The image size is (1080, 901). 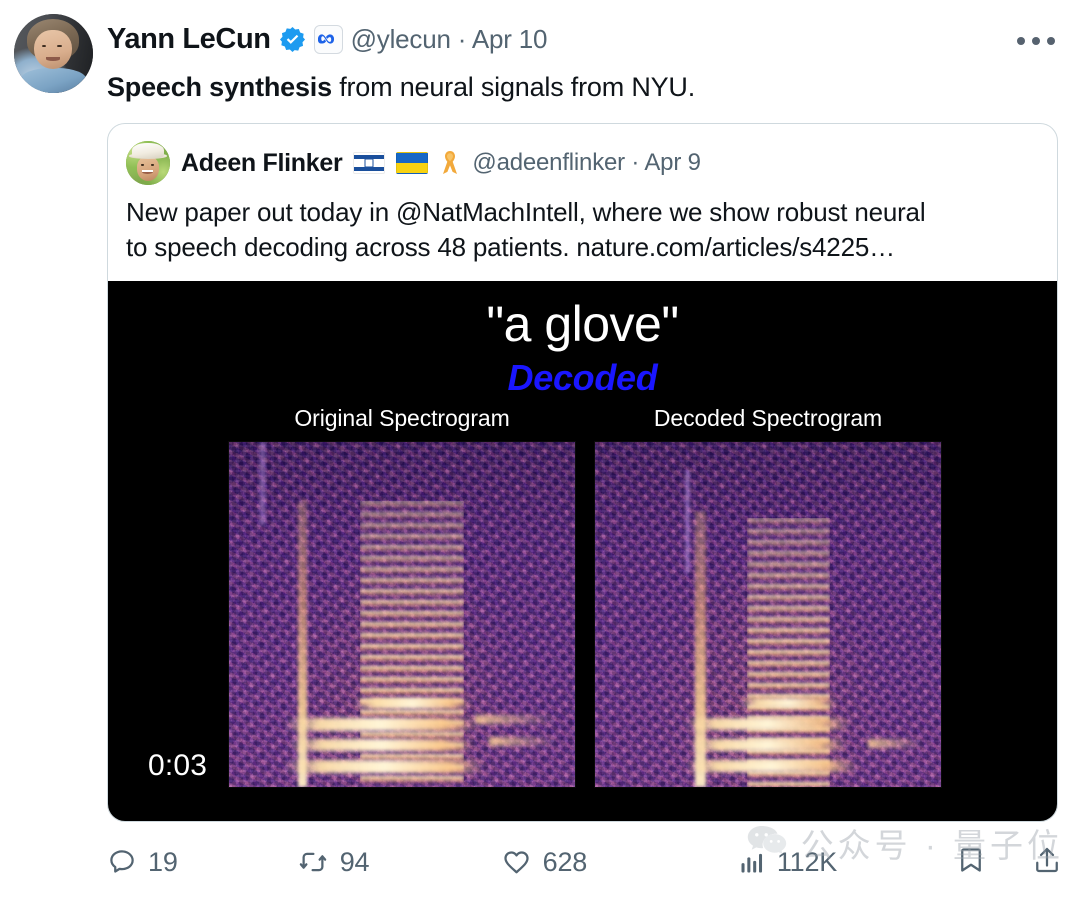 I want to click on avatar-face, so click(x=52, y=49).